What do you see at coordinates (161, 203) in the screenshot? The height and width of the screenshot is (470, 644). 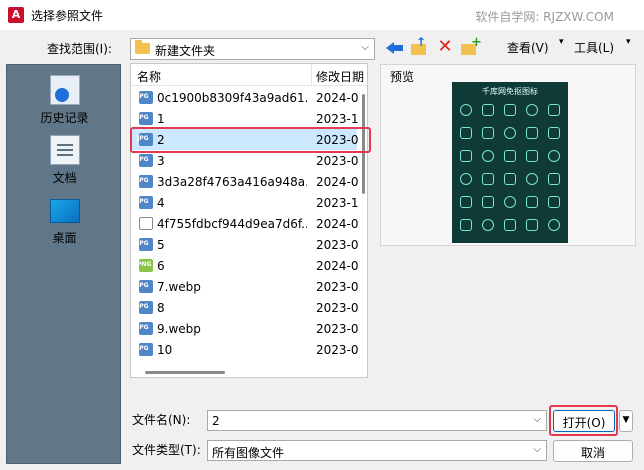 I see `file-name: 4` at bounding box center [161, 203].